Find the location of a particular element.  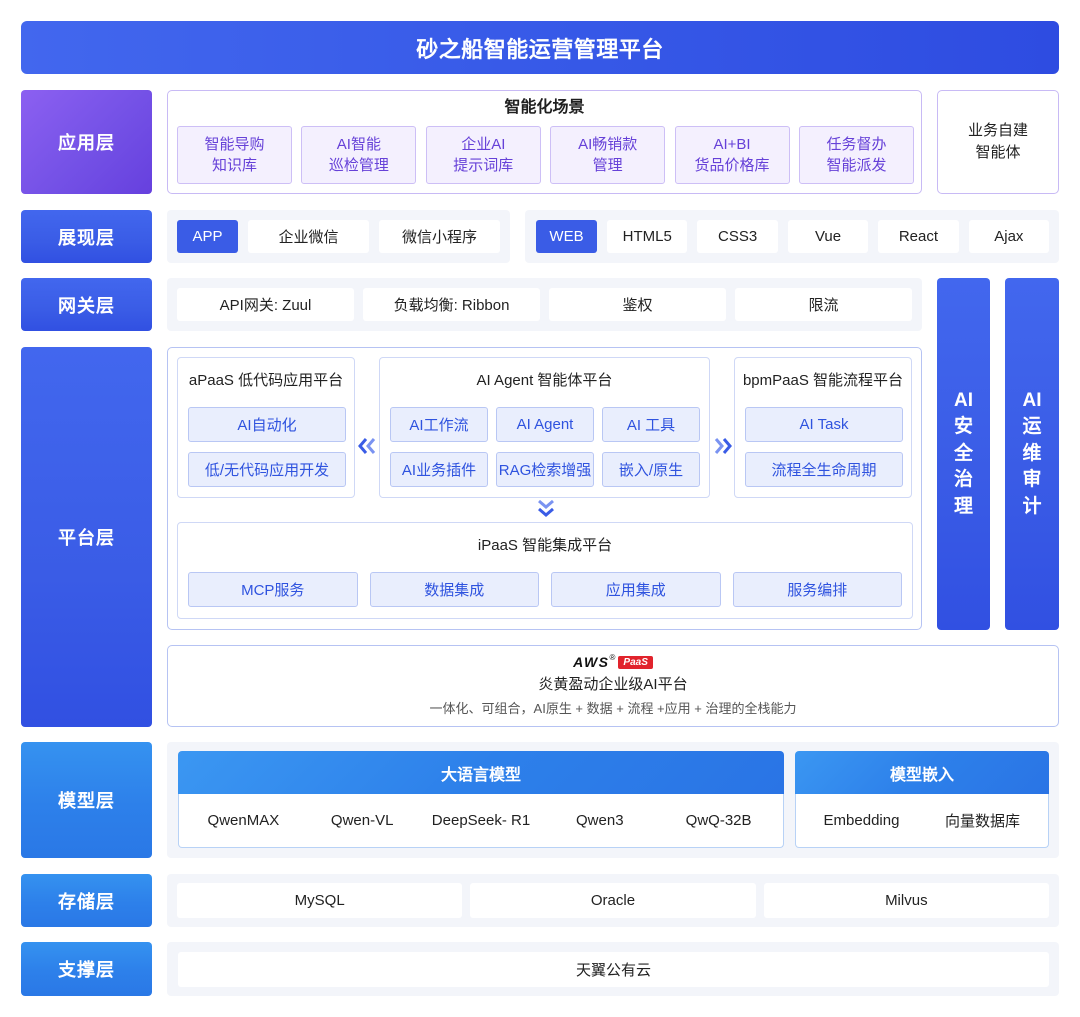

aws-logo-paas-badge: PaaS is located at coordinates (635, 662).